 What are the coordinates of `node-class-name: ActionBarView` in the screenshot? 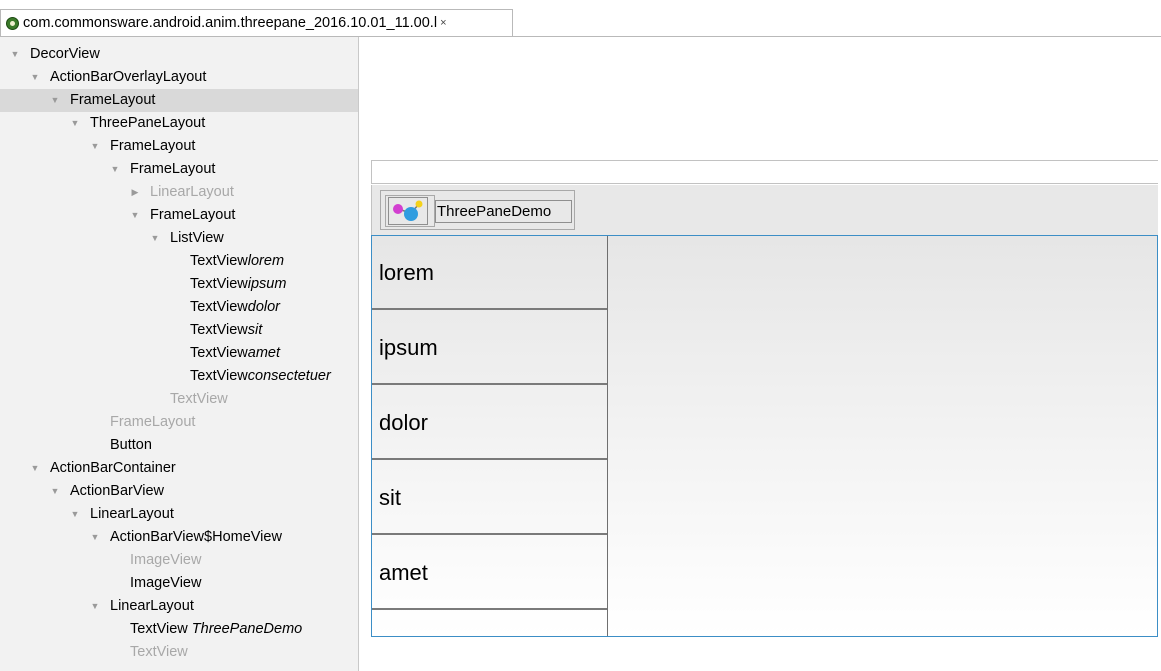 It's located at (117, 491).